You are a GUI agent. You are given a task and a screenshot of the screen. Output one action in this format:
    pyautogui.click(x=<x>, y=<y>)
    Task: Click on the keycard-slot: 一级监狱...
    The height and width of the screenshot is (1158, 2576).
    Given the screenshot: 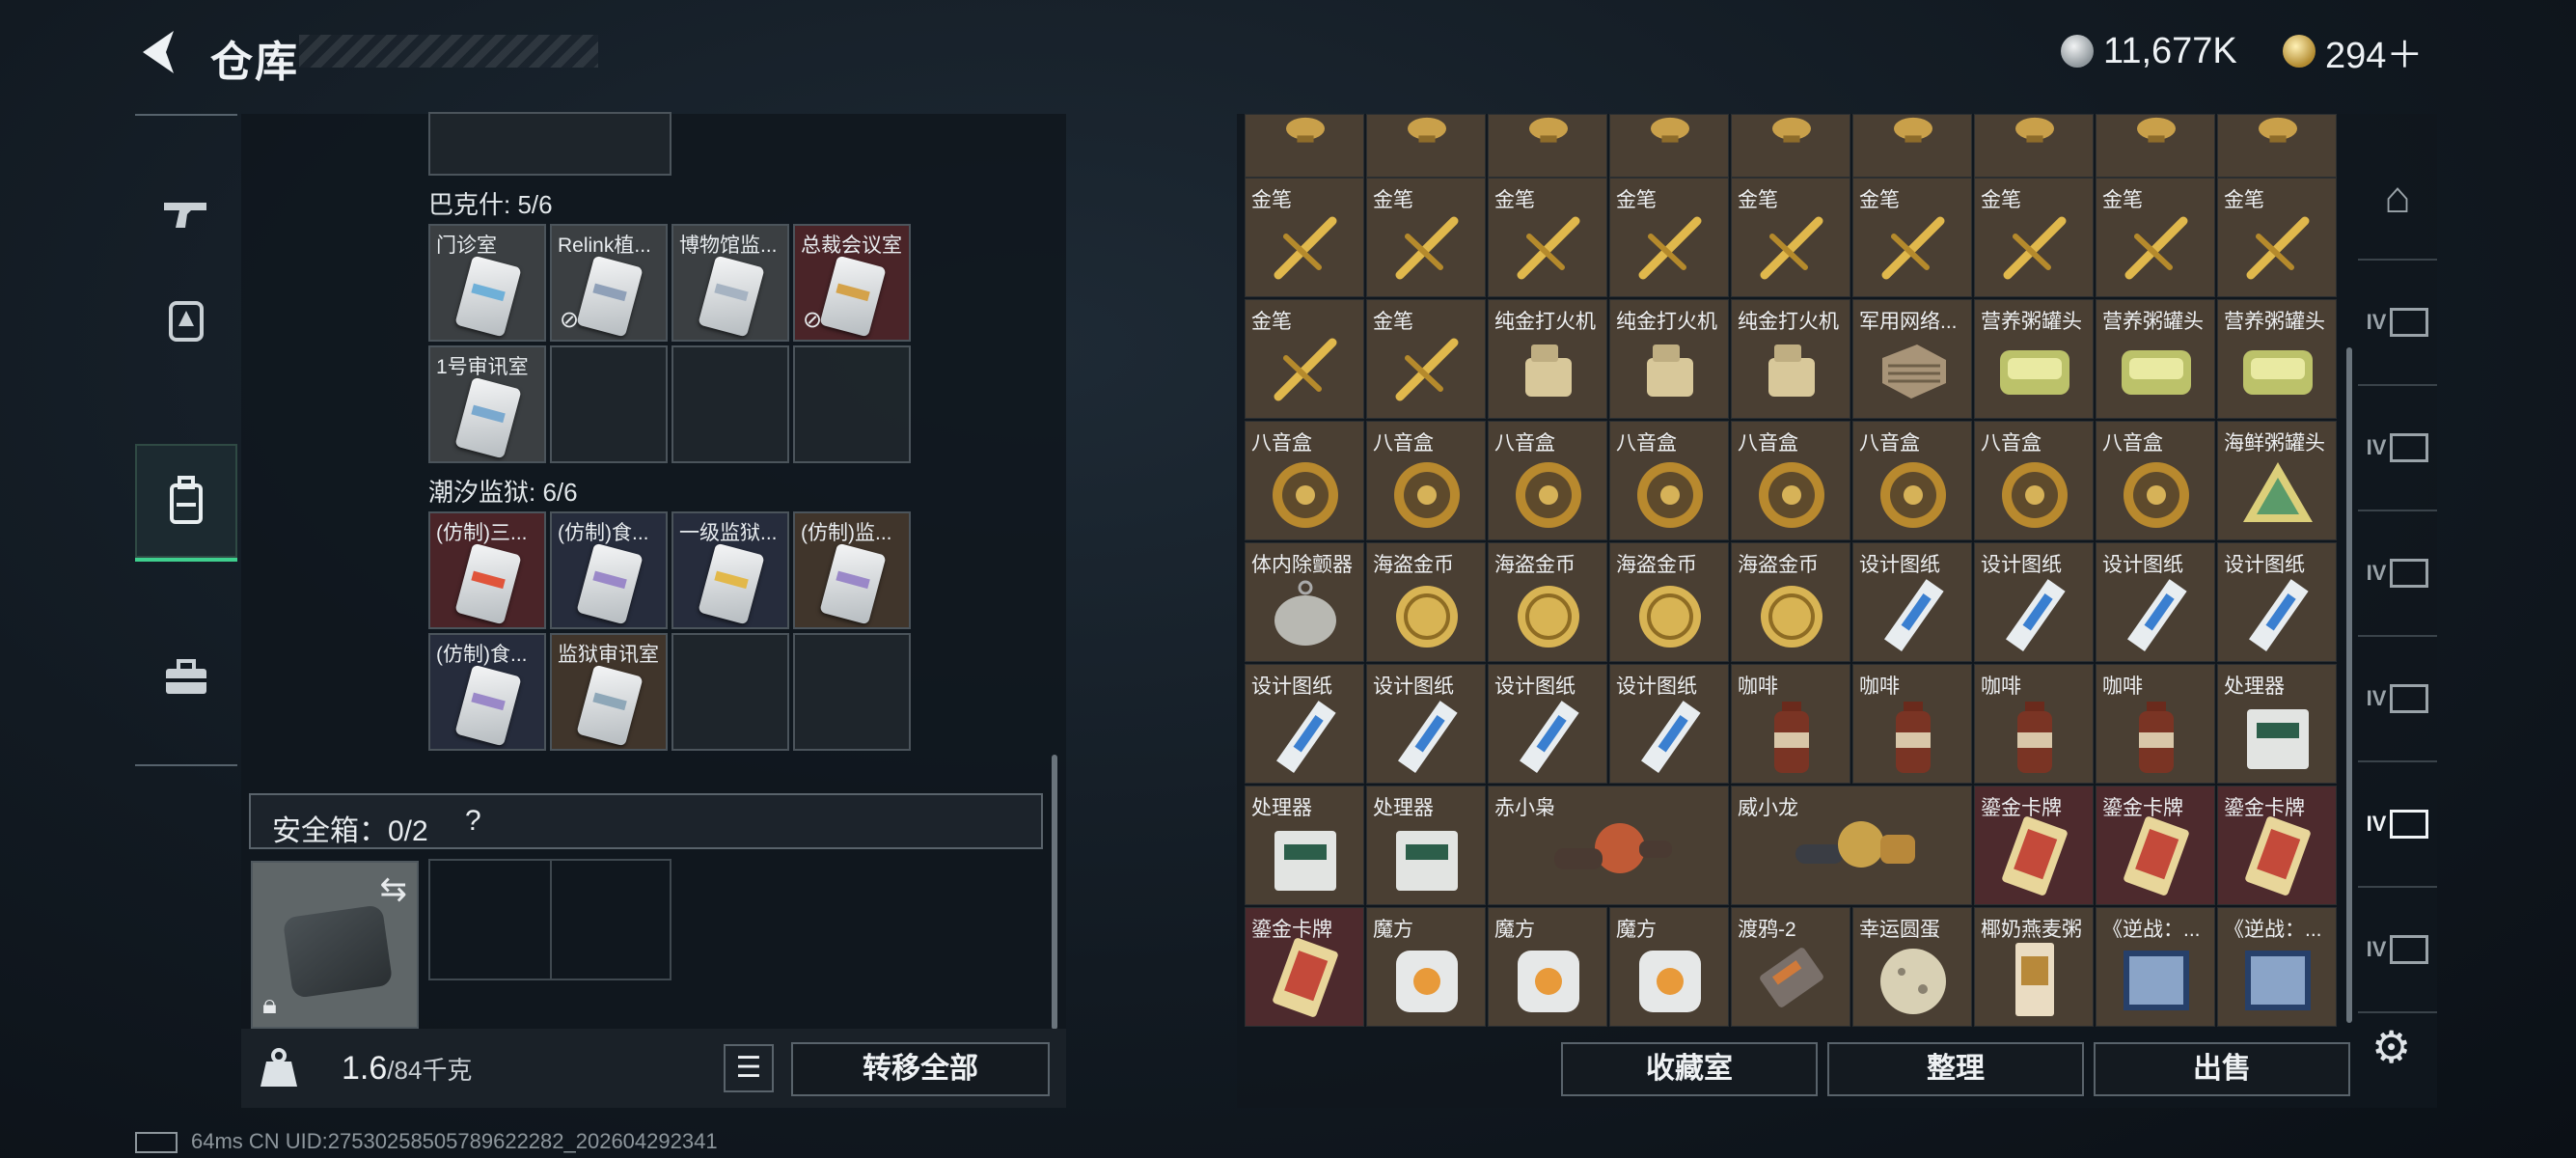 What is the action you would take?
    pyautogui.click(x=730, y=570)
    